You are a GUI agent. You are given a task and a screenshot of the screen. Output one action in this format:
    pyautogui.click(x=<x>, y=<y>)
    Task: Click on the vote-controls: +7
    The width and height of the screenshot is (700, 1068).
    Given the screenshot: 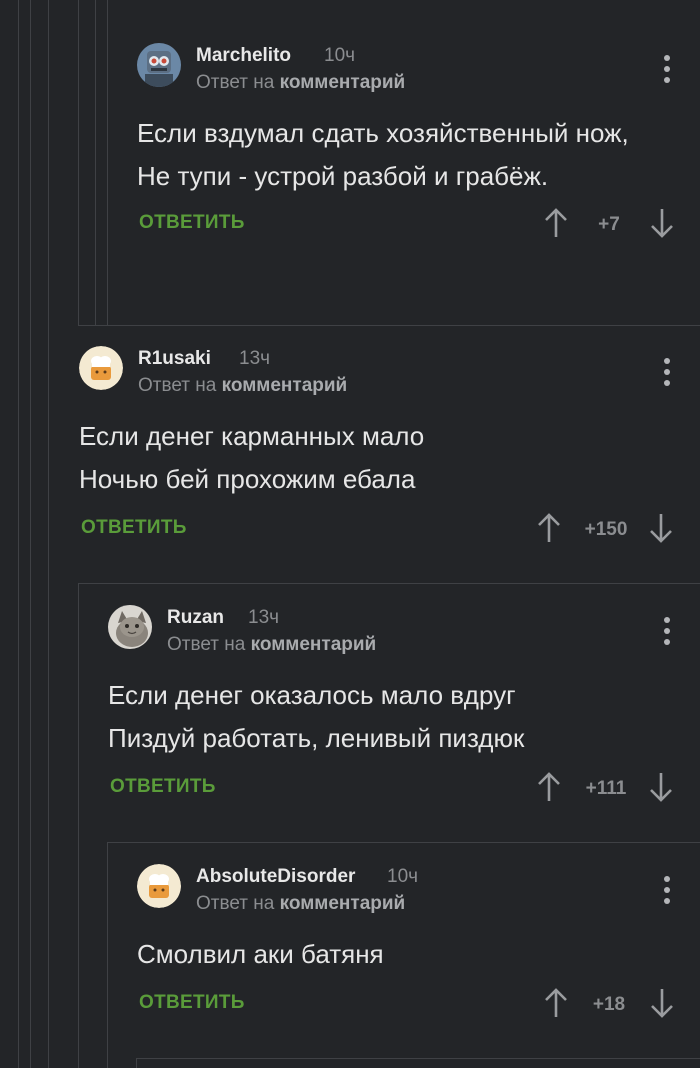 What is the action you would take?
    pyautogui.click(x=613, y=224)
    